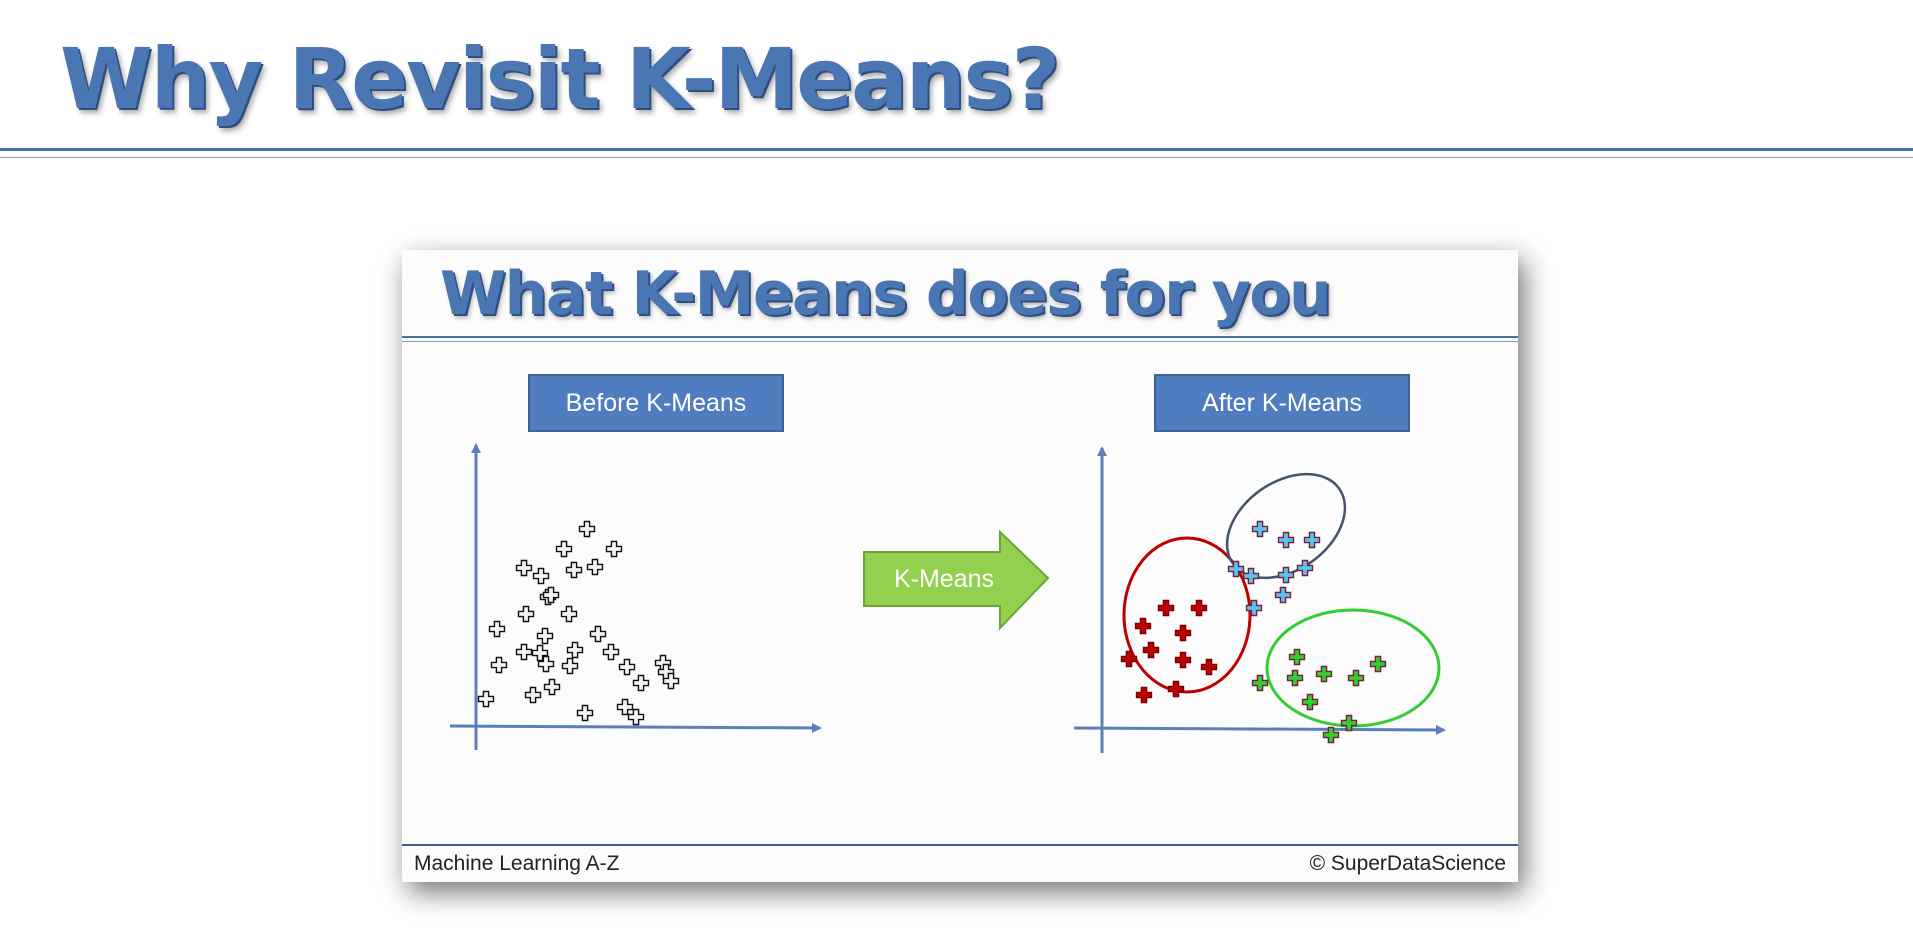  I want to click on slide-footer: Machine Learning A-Z © SuperDataScience, so click(960, 863).